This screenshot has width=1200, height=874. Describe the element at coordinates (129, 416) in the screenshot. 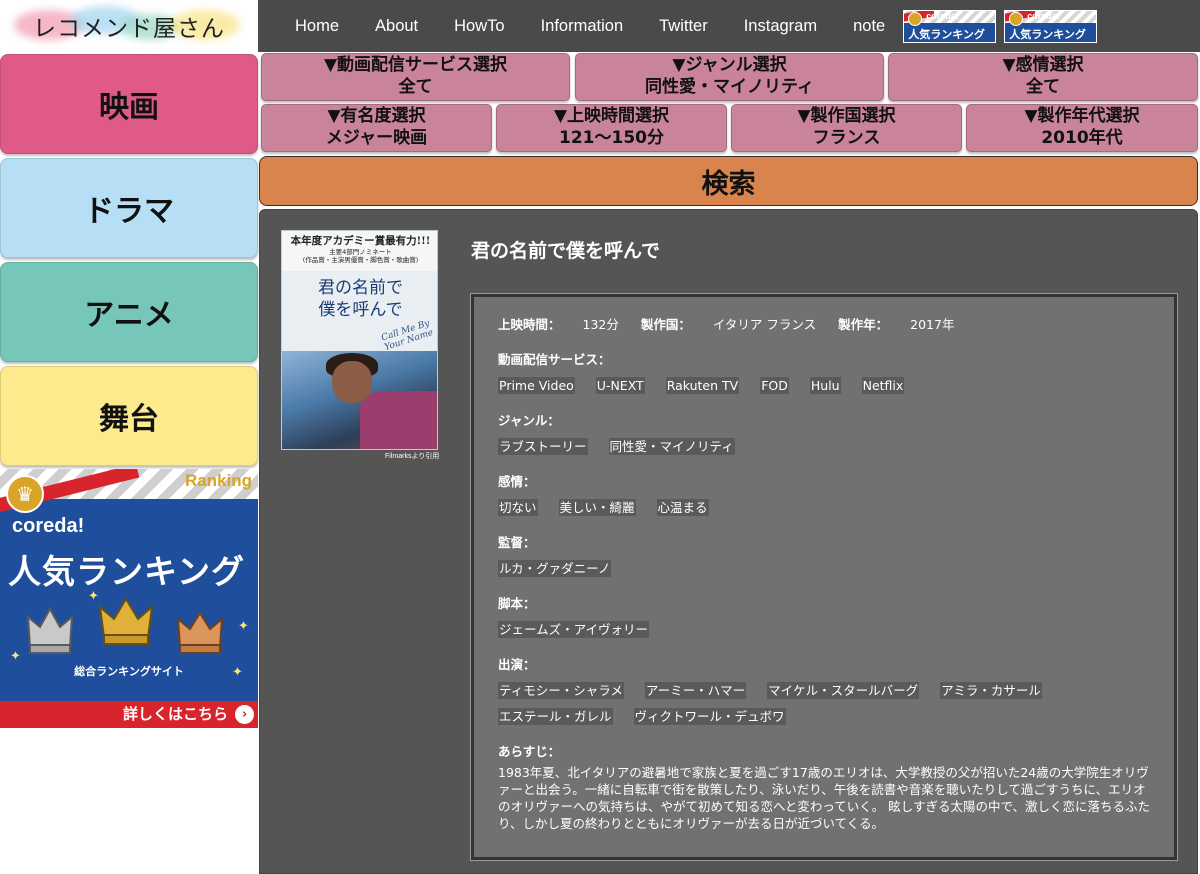

I see `sidebar-item-stage: 舞台` at that location.